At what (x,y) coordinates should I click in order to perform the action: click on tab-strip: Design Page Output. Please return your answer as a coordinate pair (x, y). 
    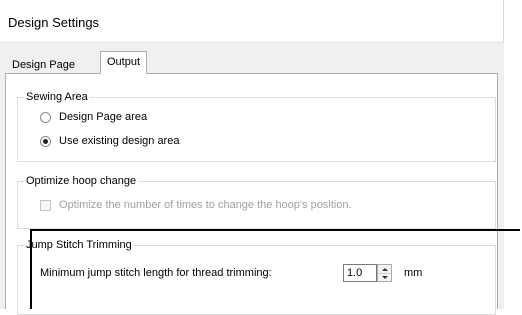
    Looking at the image, I should click on (252, 58).